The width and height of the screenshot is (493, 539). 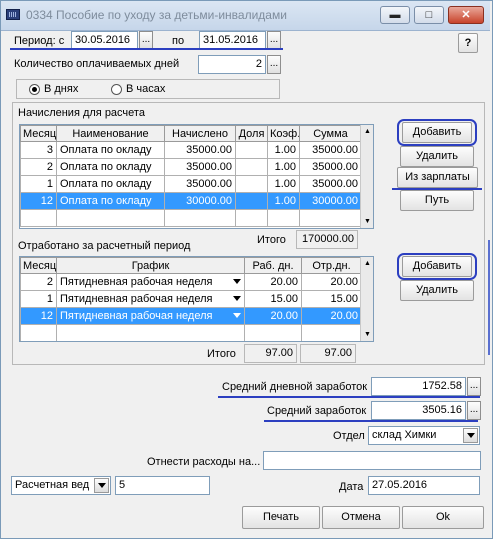 I want to click on paid-days-label: Количество оплачиваемых дней, so click(x=97, y=64).